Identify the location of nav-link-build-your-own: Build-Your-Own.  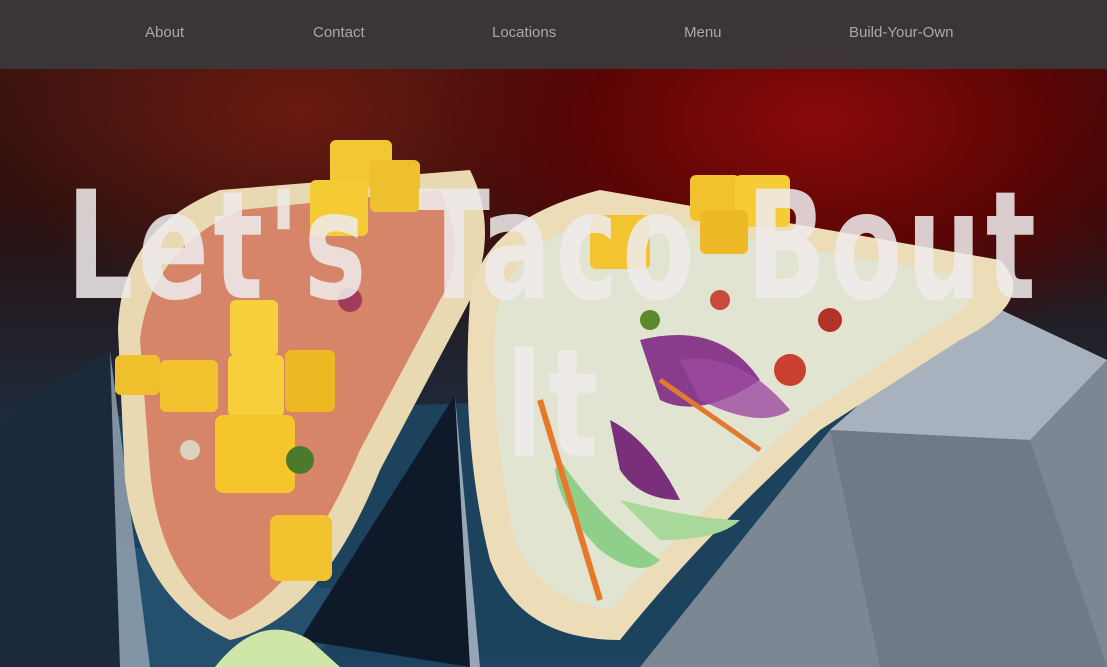
(901, 32).